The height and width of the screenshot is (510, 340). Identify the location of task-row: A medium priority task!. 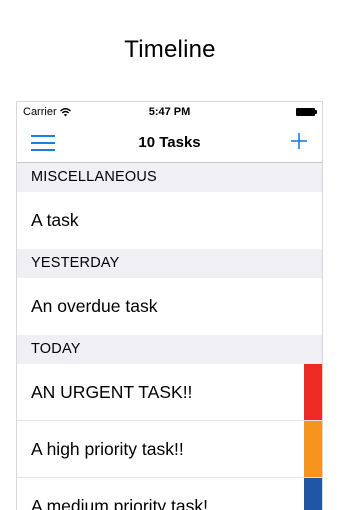
(169, 494).